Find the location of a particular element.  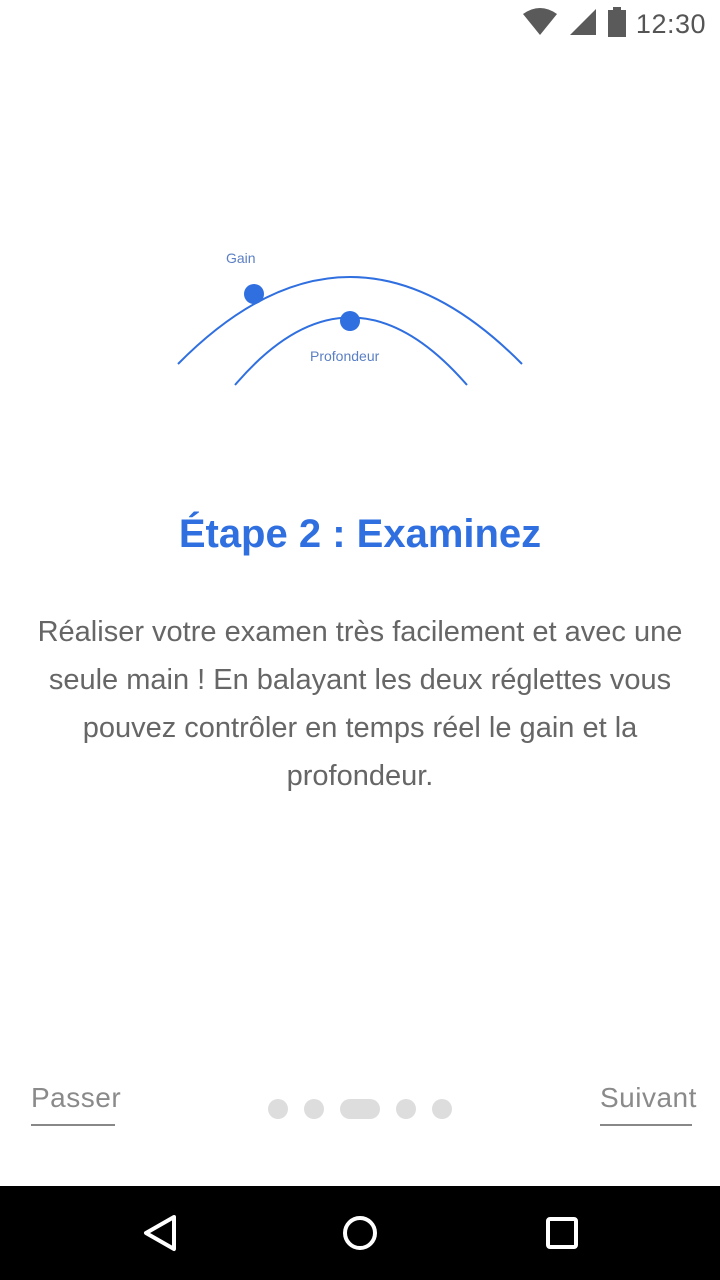

navigation-bar is located at coordinates (360, 1233).